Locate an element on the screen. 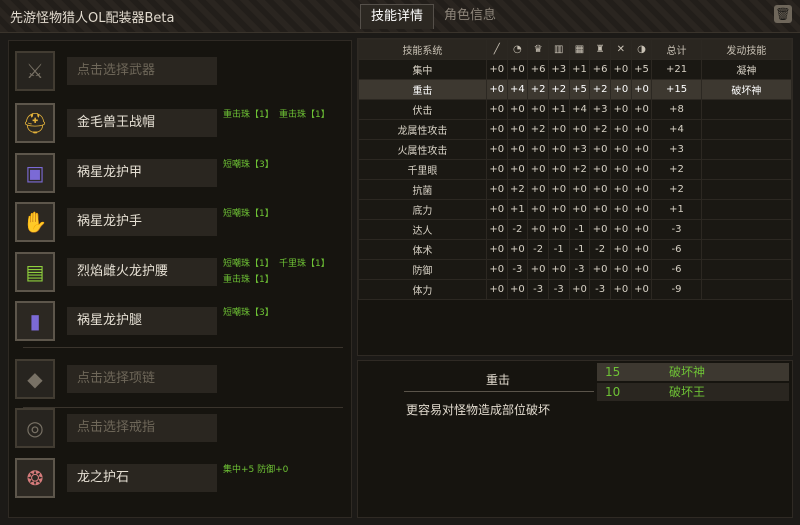 This screenshot has width=800, height=525. equipment-slot: ❂ 龙之护石 集中+5 防御+0 is located at coordinates (180, 480).